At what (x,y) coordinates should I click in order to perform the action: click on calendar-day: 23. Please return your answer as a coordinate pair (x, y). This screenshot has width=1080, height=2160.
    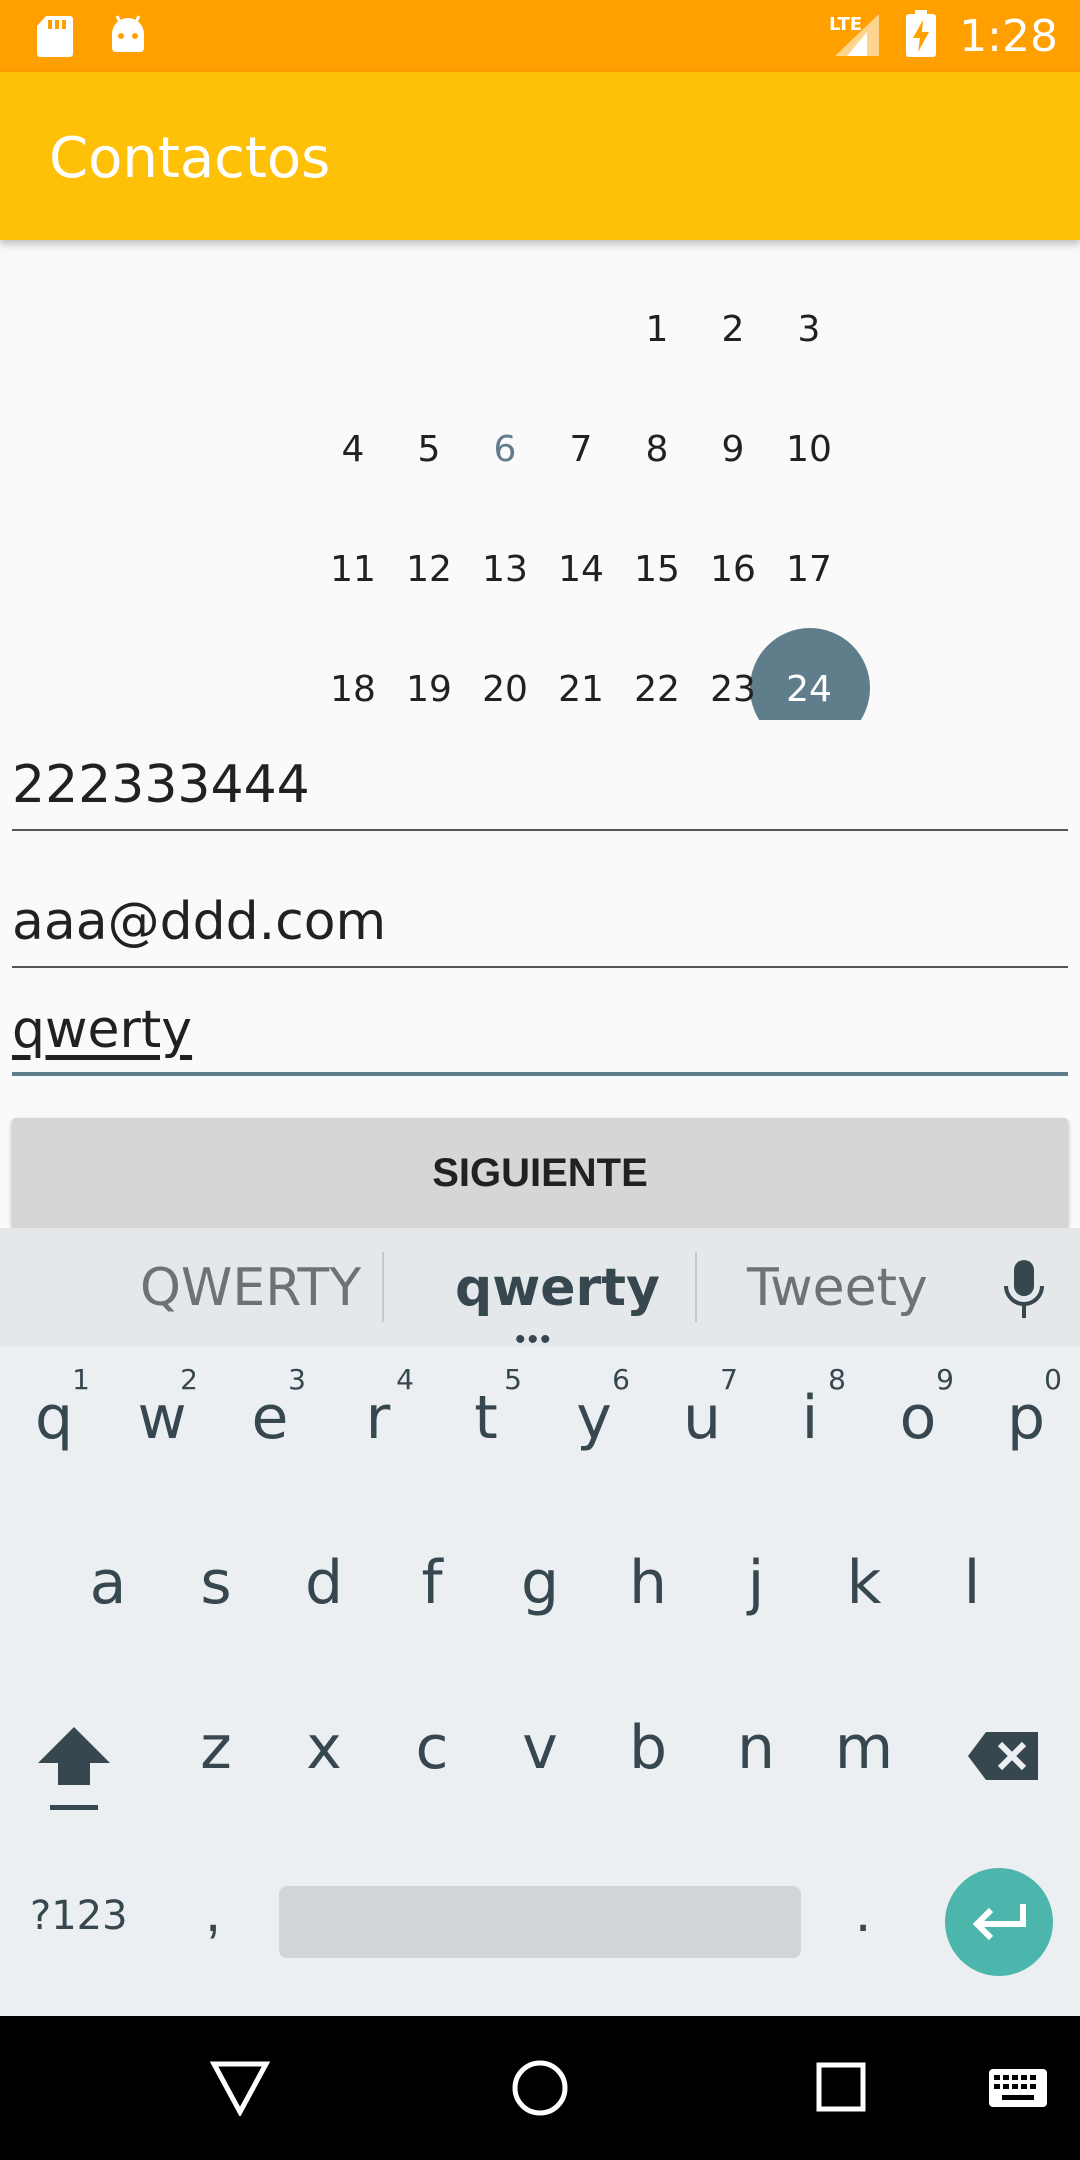
    Looking at the image, I should click on (733, 690).